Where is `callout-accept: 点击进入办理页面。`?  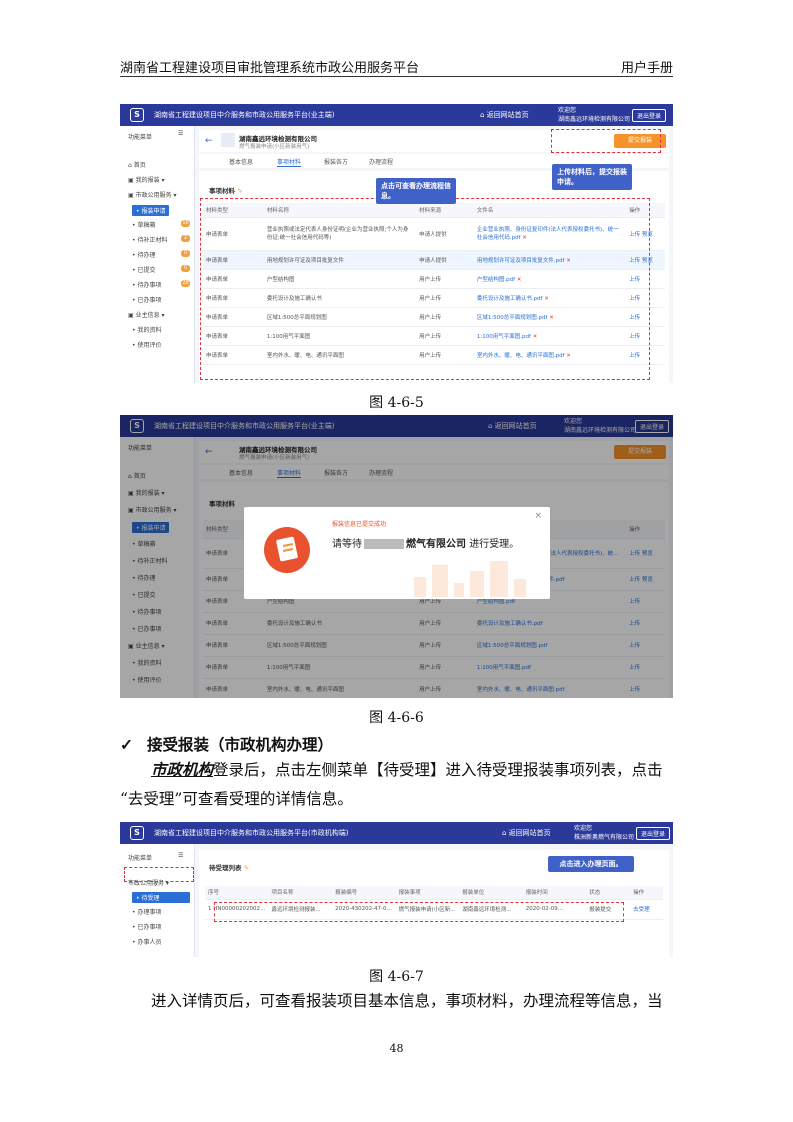
callout-accept: 点击进入办理页面。 is located at coordinates (591, 864).